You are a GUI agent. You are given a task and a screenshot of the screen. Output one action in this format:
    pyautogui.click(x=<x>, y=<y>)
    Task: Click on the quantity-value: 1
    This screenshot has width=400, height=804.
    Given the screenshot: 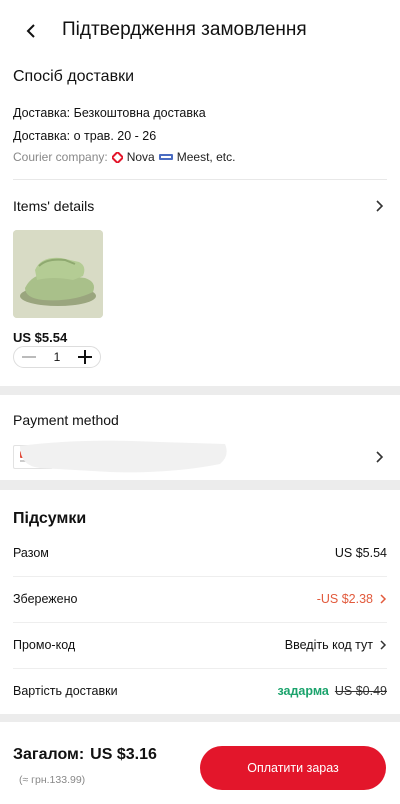 What is the action you would take?
    pyautogui.click(x=57, y=357)
    